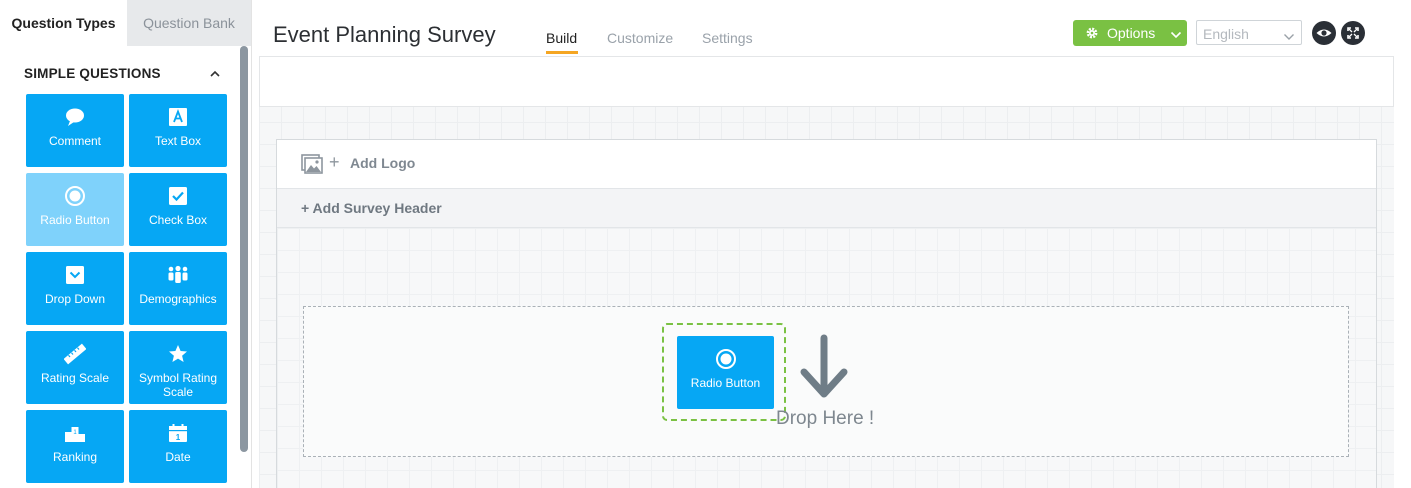  I want to click on sidebar-scrollbar, so click(244, 267).